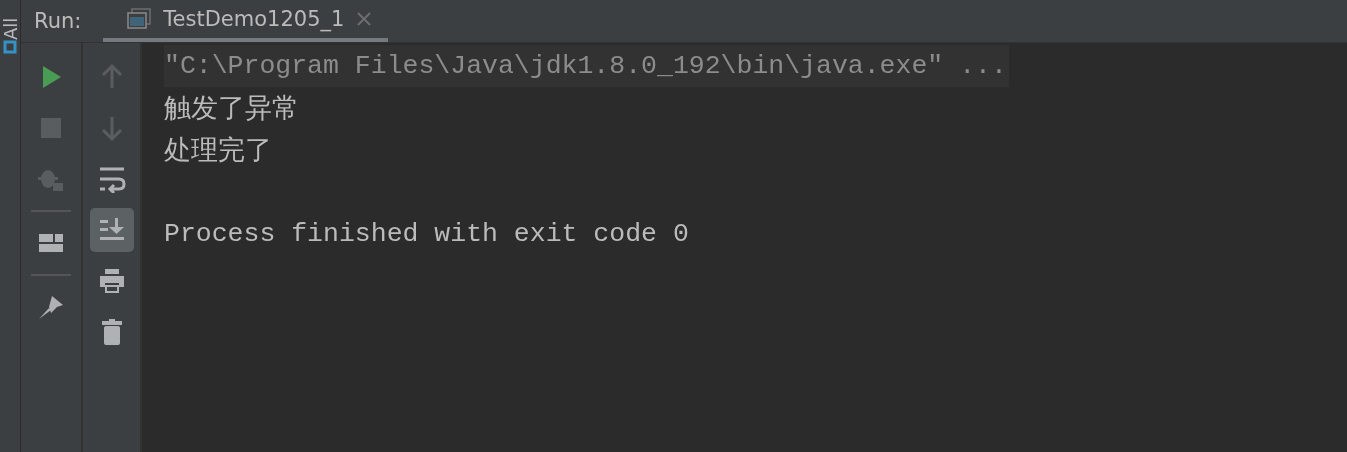  Describe the element at coordinates (10, 20) in the screenshot. I see `side-tab-label: All` at that location.